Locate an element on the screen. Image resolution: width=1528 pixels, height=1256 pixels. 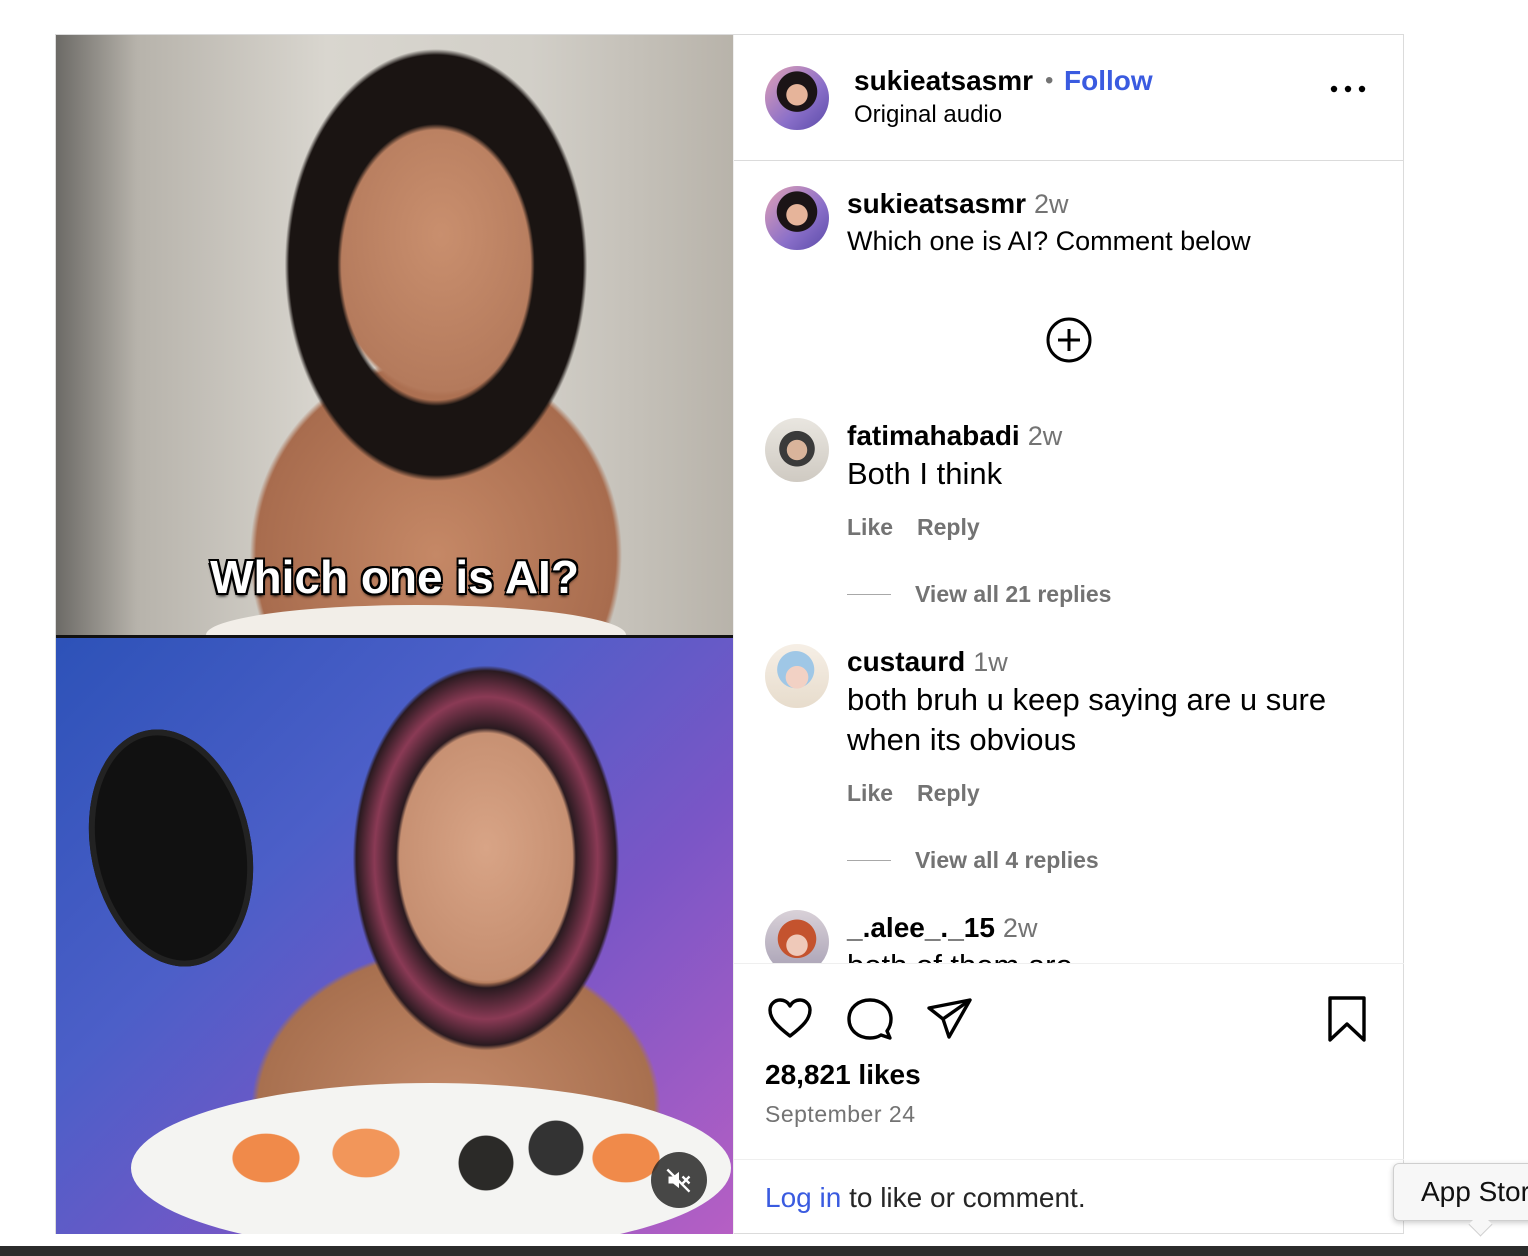
view-replies-button: View all 4 replies is located at coordinates (973, 860).